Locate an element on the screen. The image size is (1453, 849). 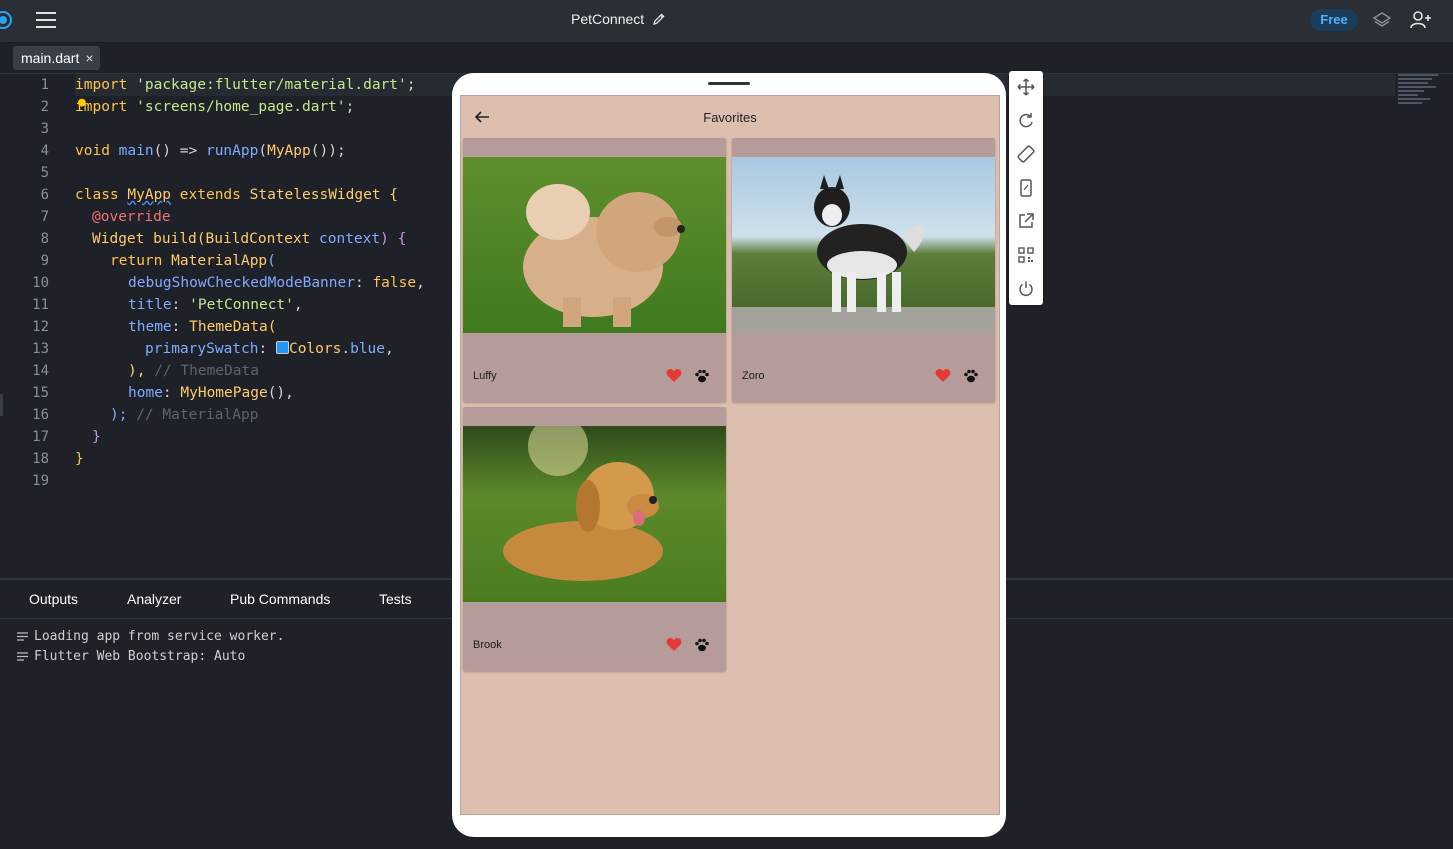
code-minimap is located at coordinates (1423, 90).